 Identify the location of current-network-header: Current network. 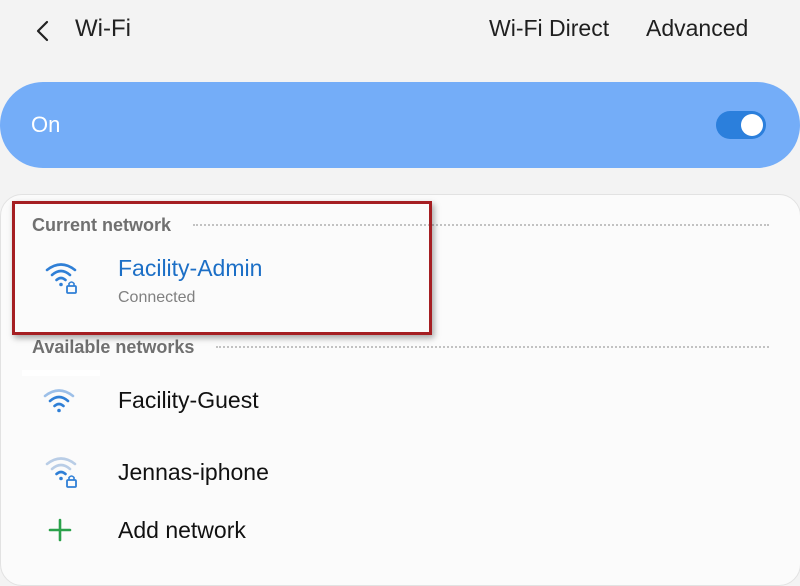
(102, 225).